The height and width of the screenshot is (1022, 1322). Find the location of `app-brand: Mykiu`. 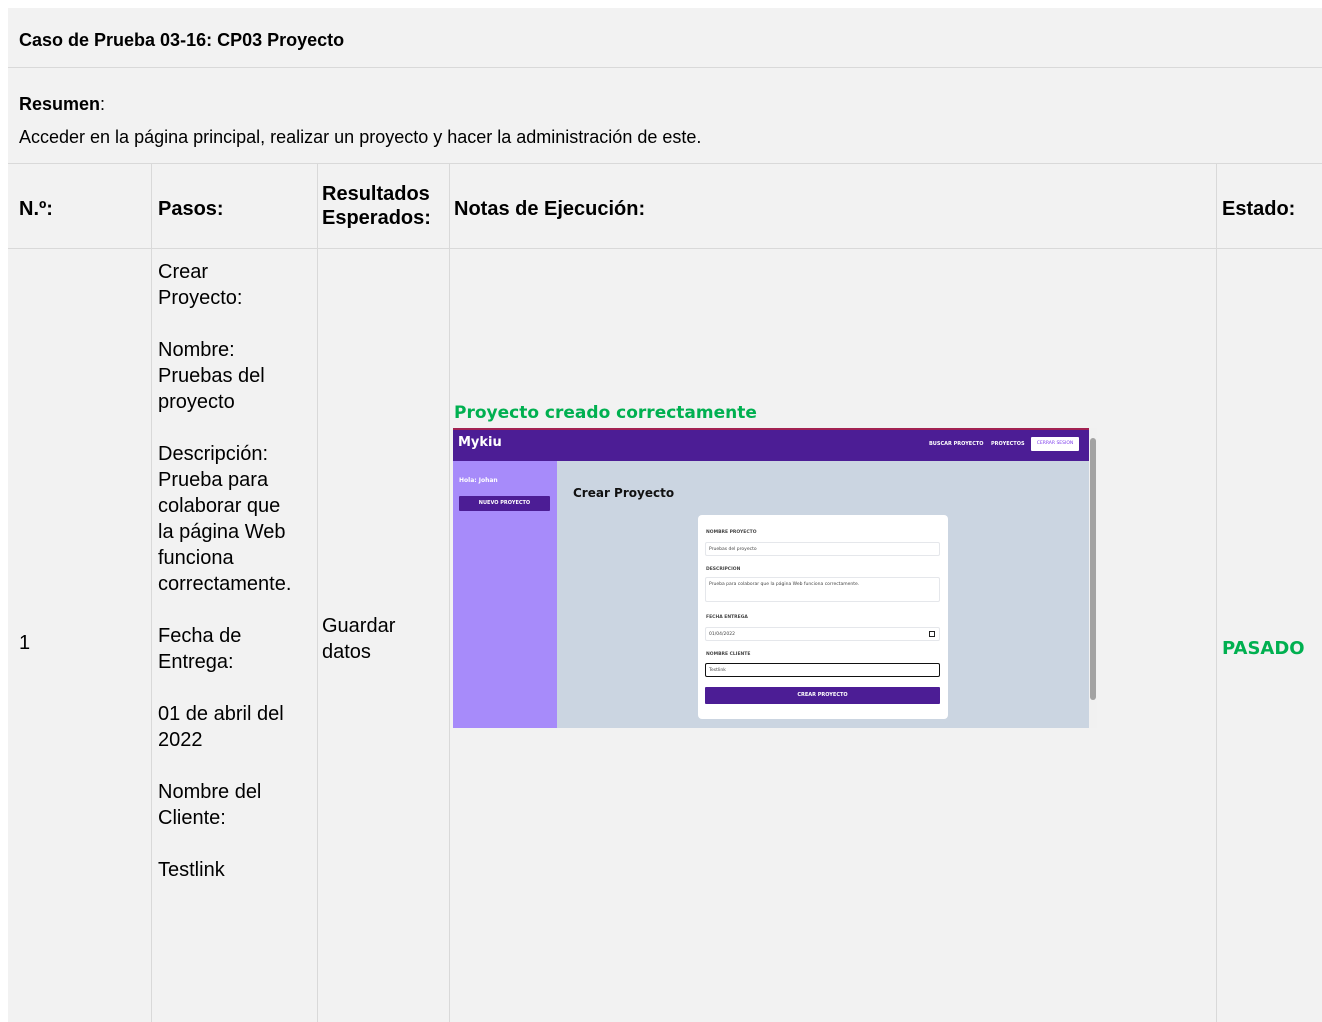

app-brand: Mykiu is located at coordinates (480, 442).